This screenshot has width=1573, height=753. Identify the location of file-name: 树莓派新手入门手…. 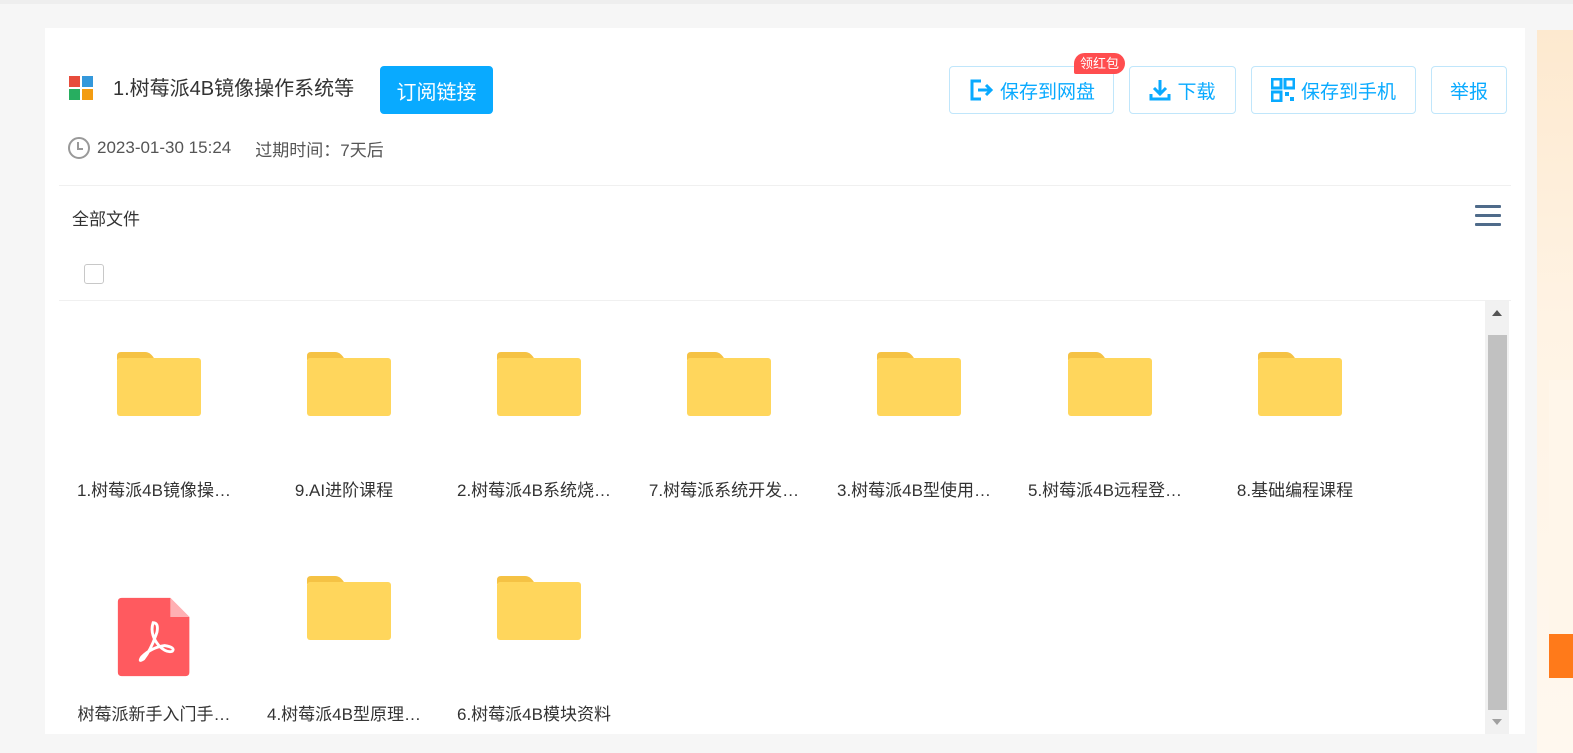
(154, 715).